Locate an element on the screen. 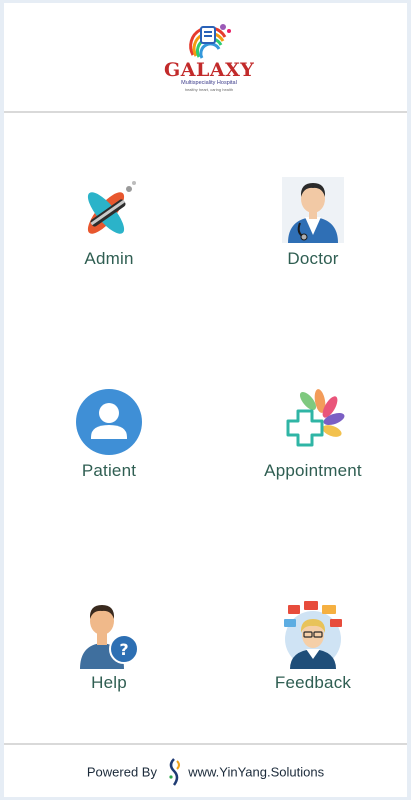 This screenshot has width=411, height=800. admin-tools-icon is located at coordinates (111, 207).